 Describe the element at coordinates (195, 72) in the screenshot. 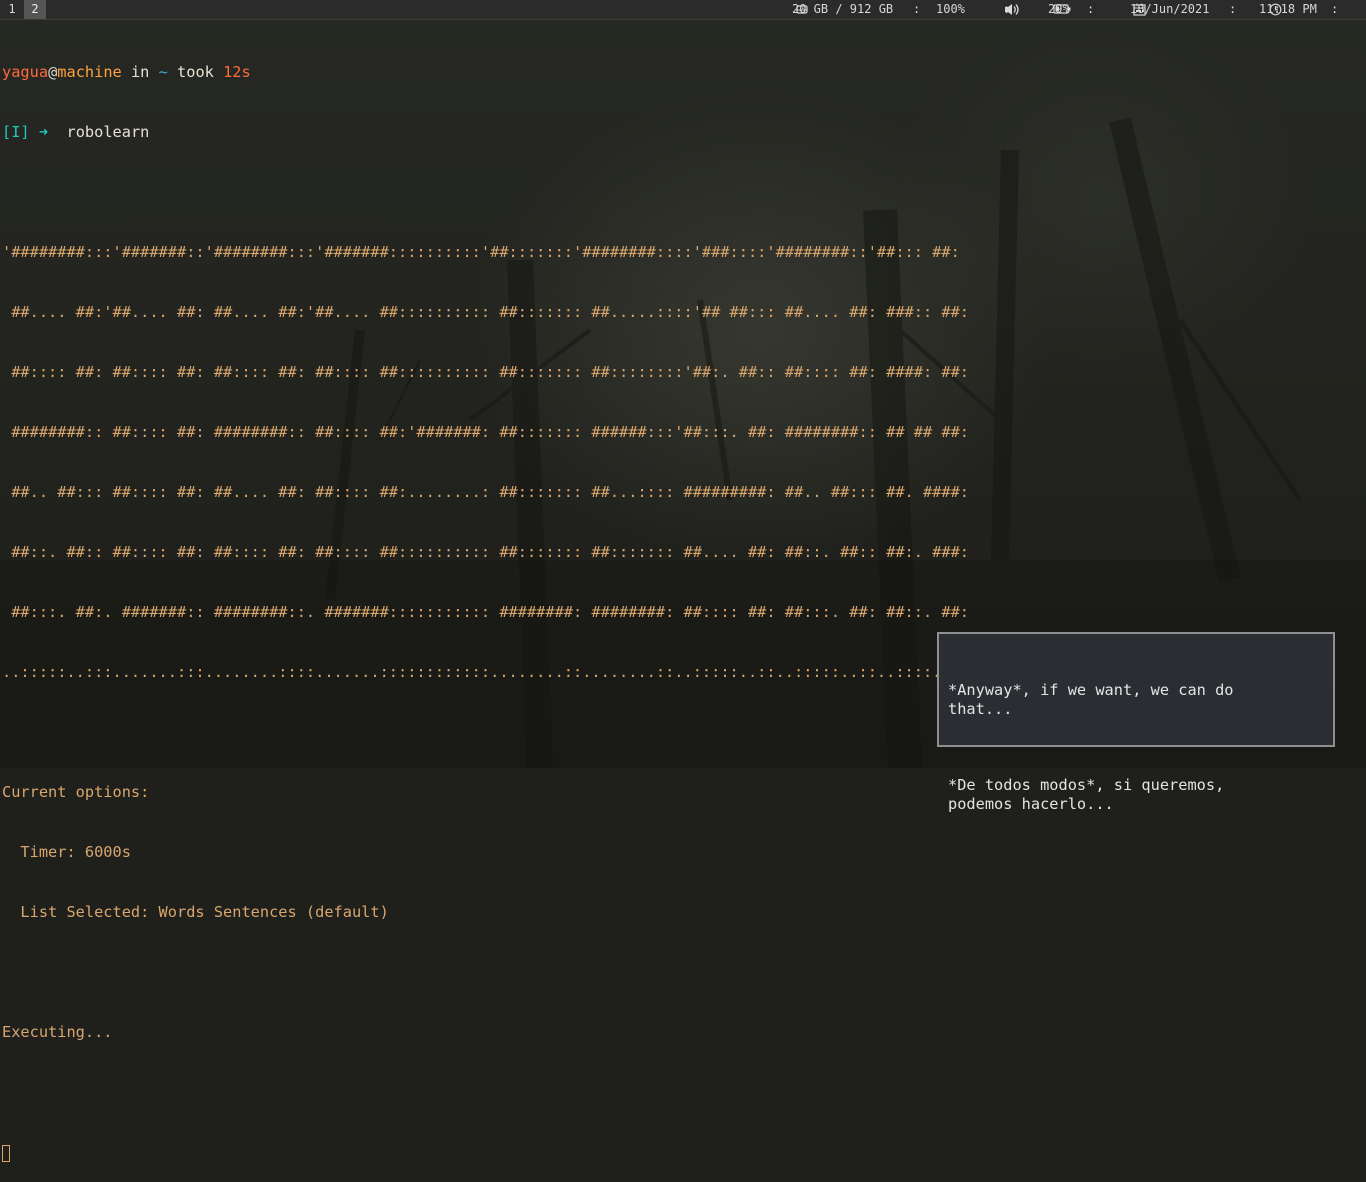

I see `prompt-took: took` at that location.